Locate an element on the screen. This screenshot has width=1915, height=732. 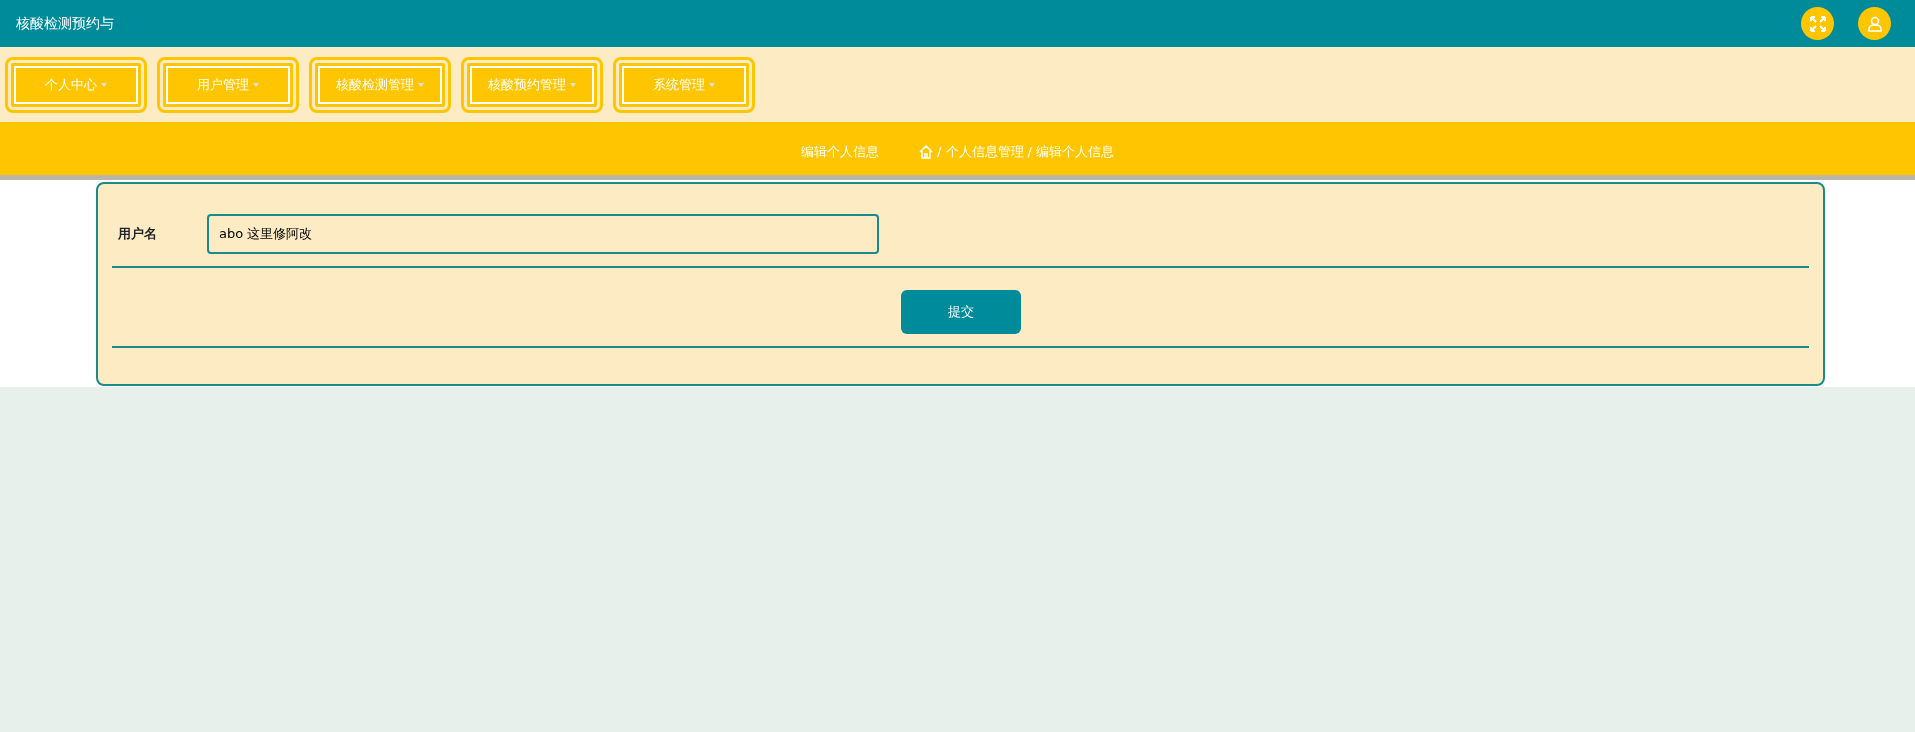
field-label: 用户名 is located at coordinates (137, 234).